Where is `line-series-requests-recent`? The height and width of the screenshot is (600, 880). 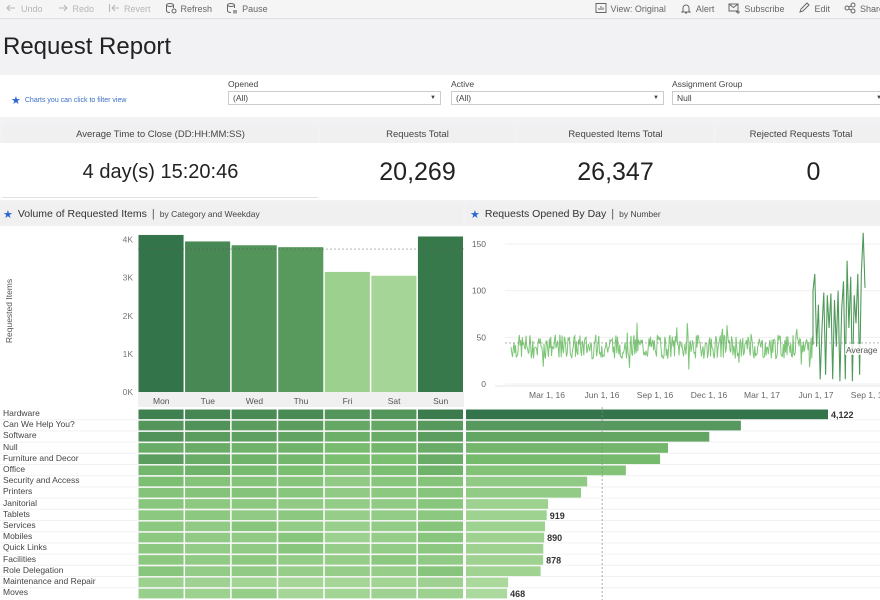
line-series-requests-recent is located at coordinates (839, 307).